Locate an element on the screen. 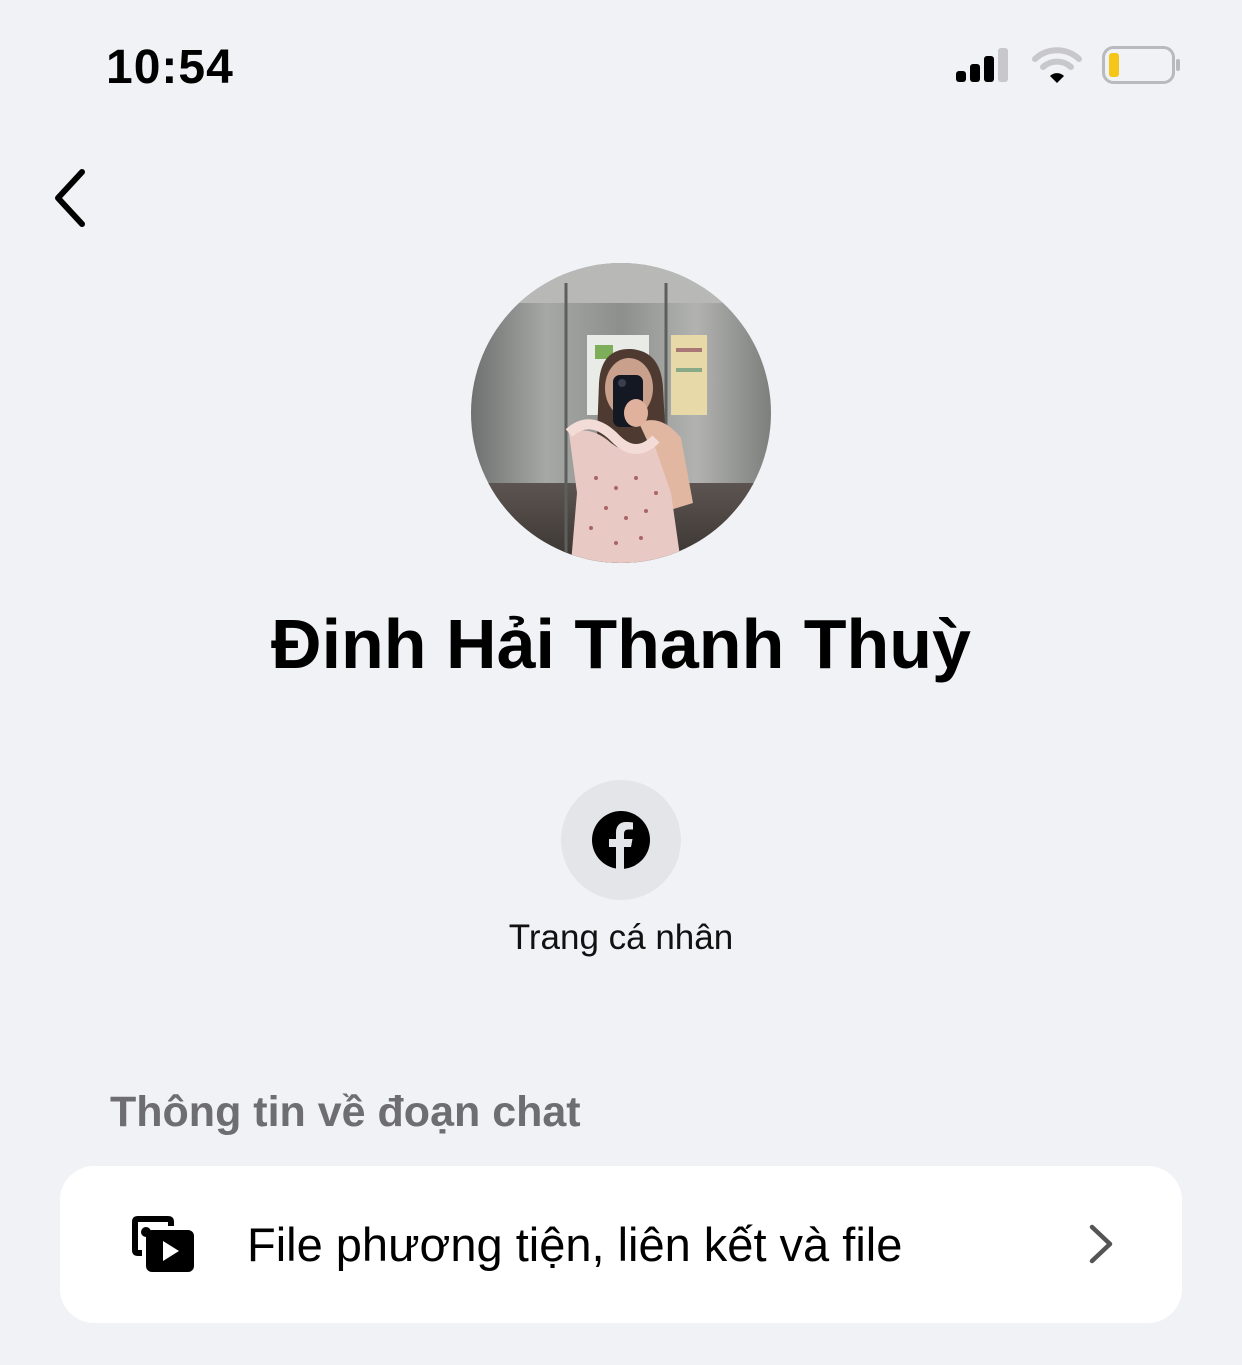 Image resolution: width=1242 pixels, height=1365 pixels. chat-info-section-title: Thông tin về đoạn chat is located at coordinates (345, 1112).